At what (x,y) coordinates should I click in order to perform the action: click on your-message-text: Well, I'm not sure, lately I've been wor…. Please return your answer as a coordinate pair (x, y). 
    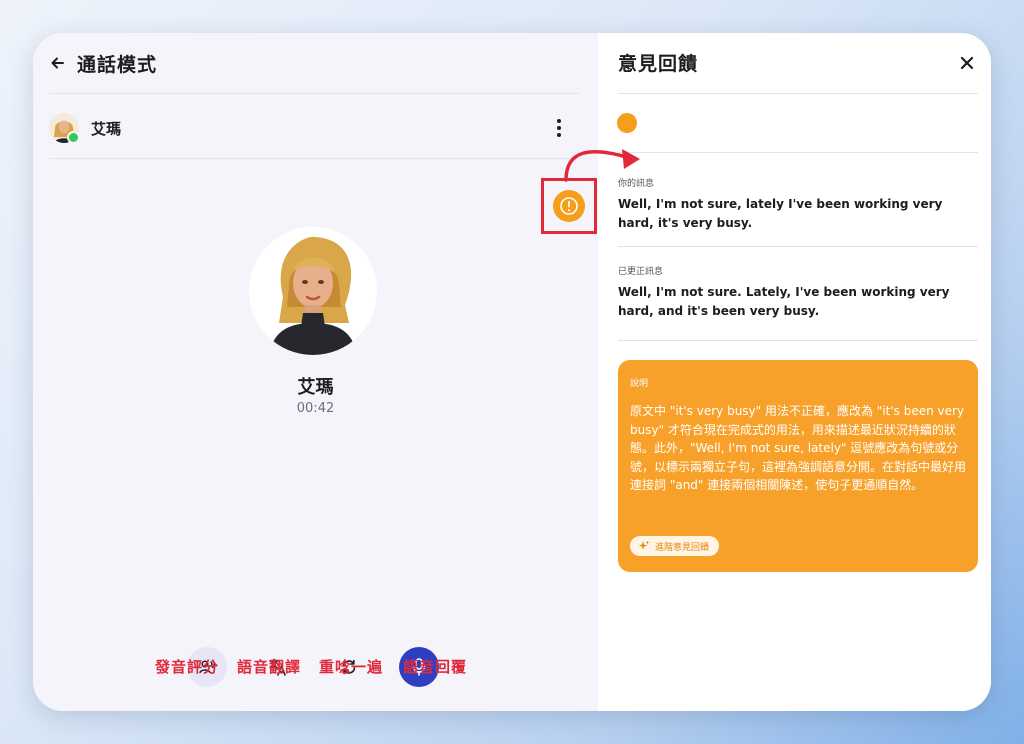
    Looking at the image, I should click on (780, 213).